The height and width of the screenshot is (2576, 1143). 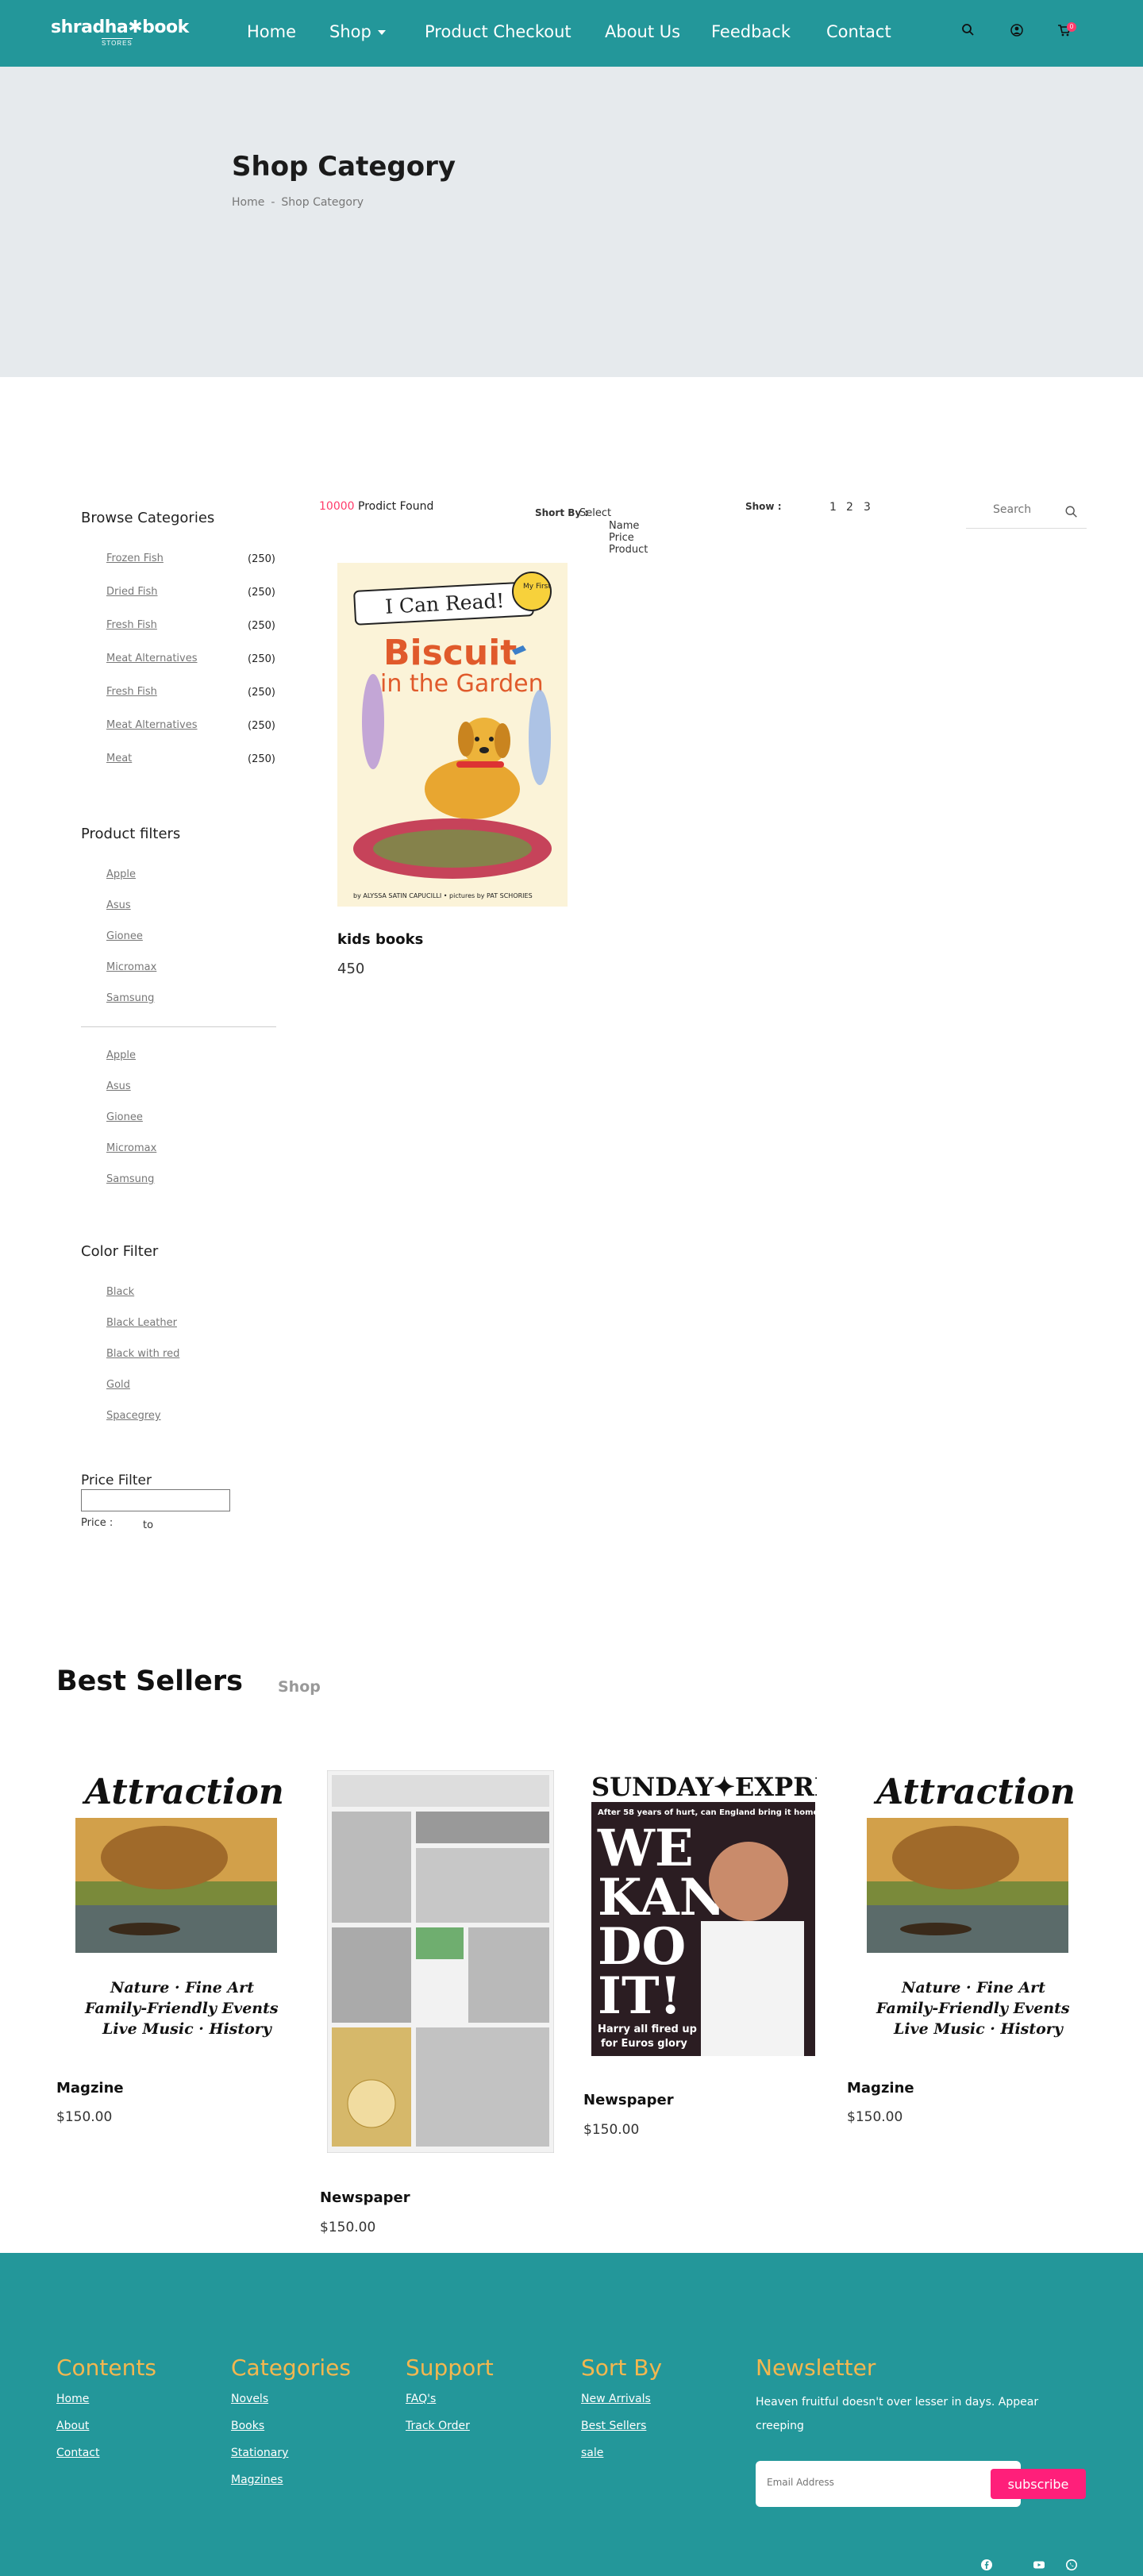 What do you see at coordinates (867, 507) in the screenshot?
I see `page-link: 3` at bounding box center [867, 507].